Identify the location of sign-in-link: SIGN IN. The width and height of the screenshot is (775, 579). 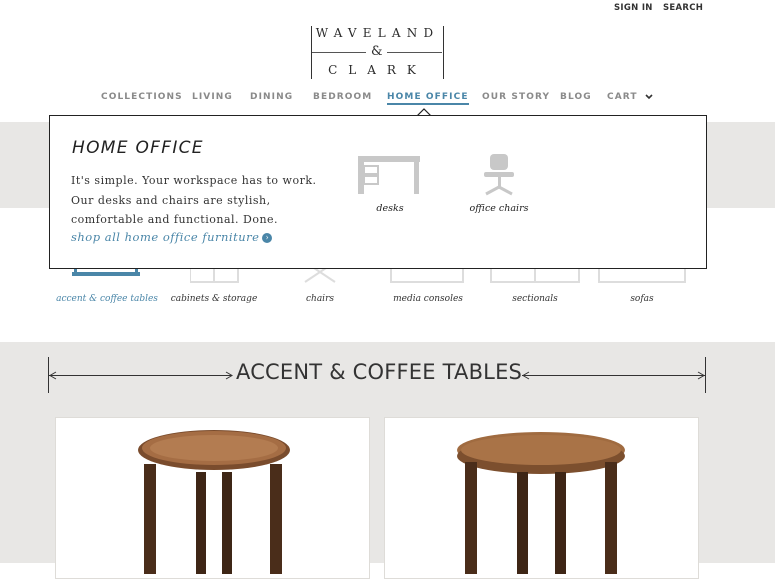
(633, 8).